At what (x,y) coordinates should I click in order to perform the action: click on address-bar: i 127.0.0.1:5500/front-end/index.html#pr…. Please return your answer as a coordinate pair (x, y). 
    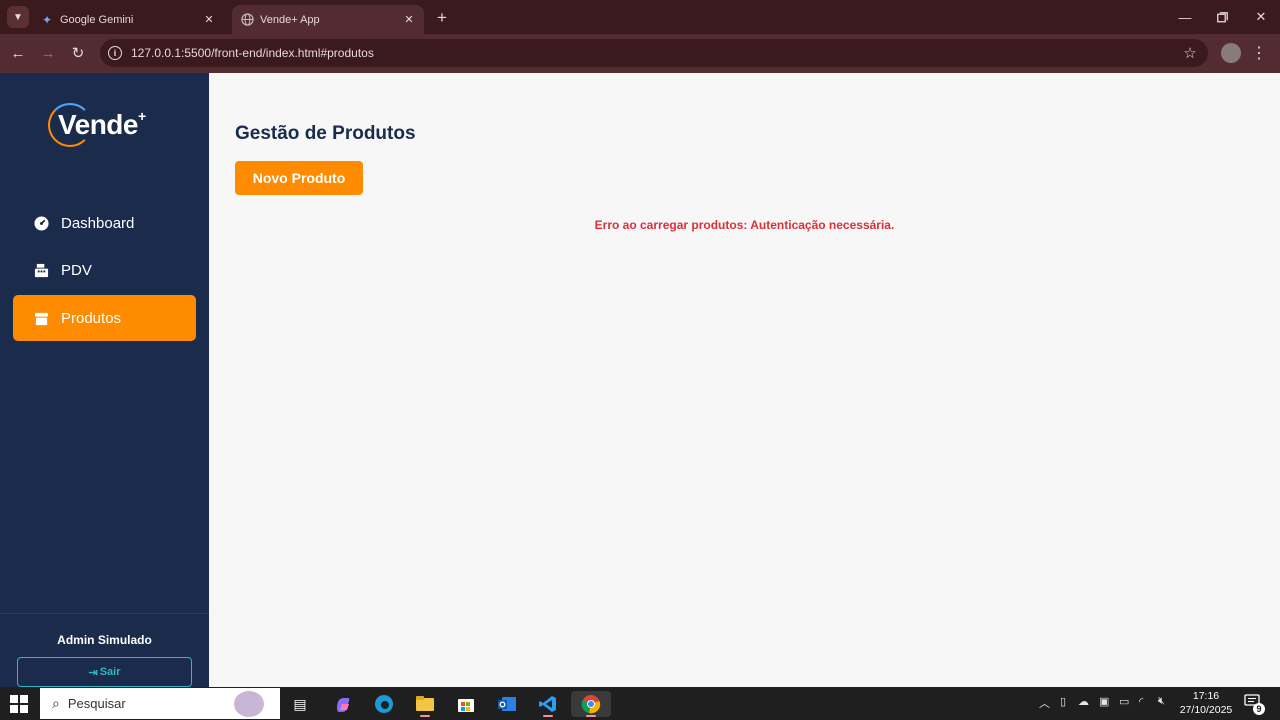
    Looking at the image, I should click on (654, 53).